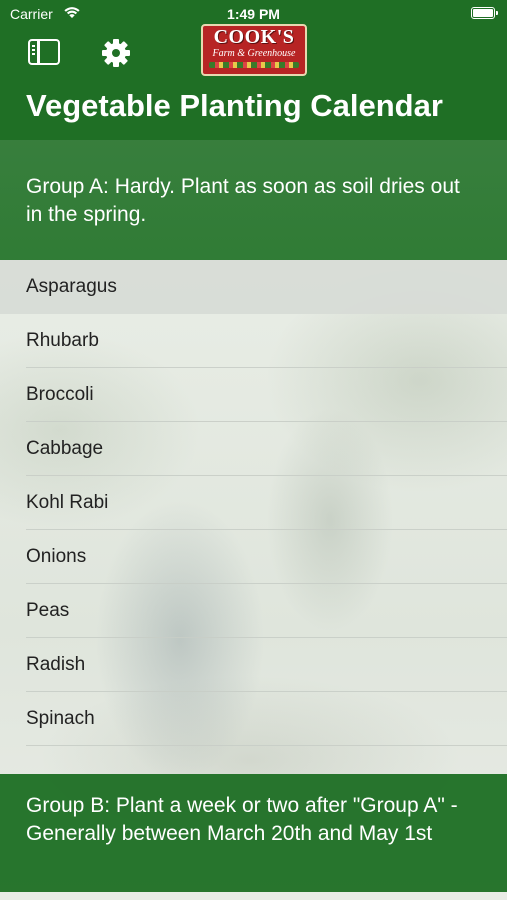 The height and width of the screenshot is (900, 507). I want to click on list-item-spinach: Spinach, so click(253, 719).